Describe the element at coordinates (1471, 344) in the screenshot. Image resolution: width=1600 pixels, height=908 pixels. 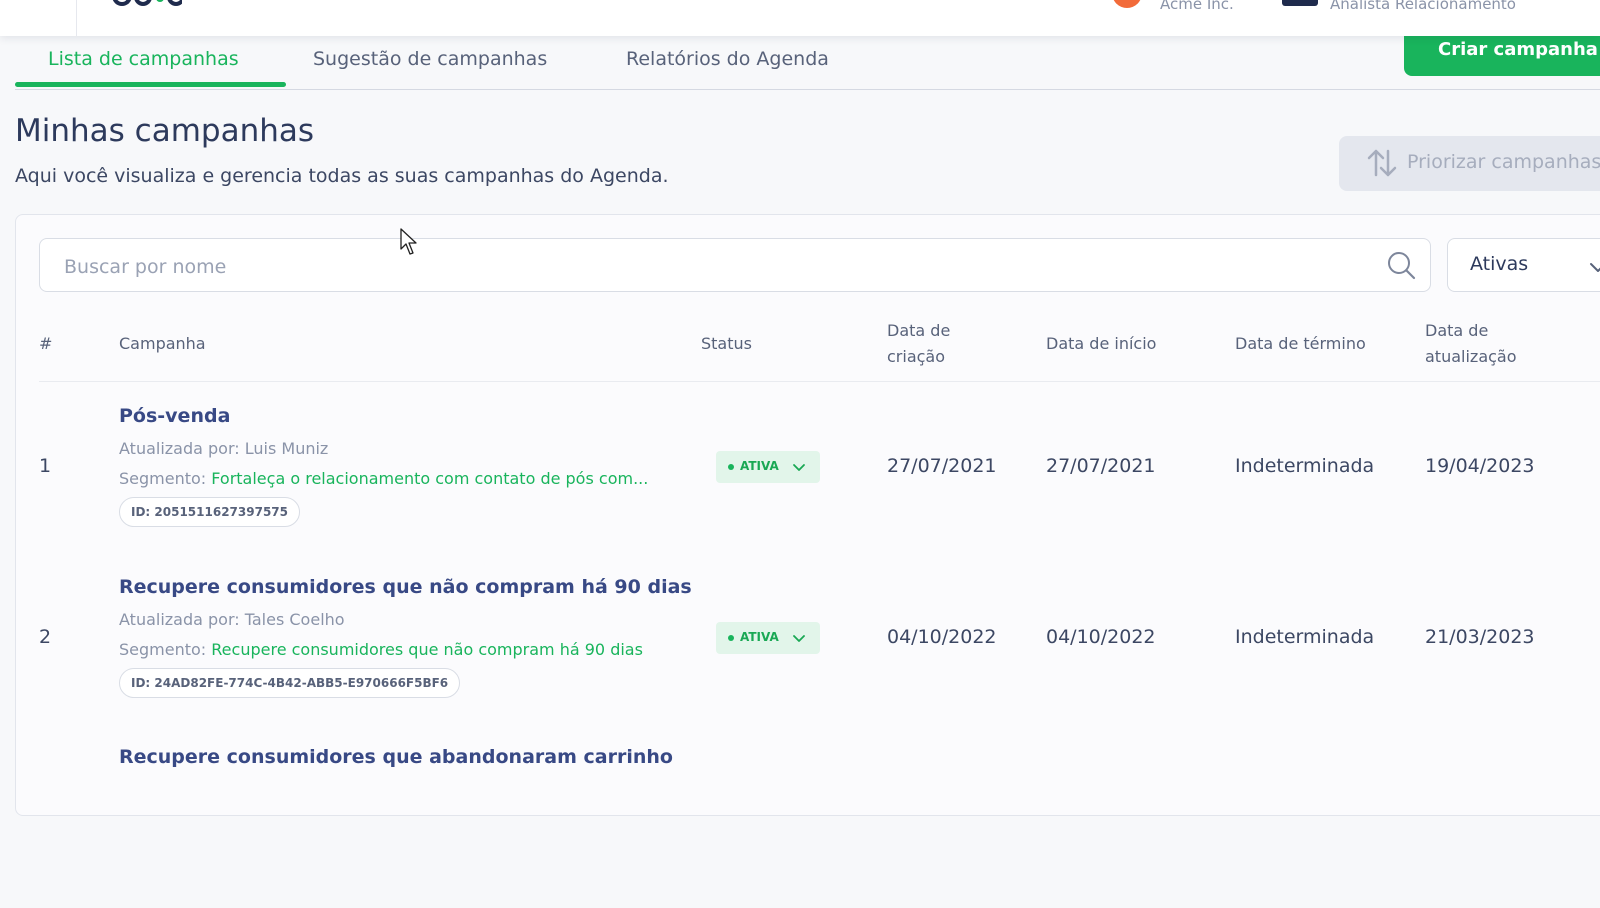
I see `column-header-updated: Data de atualização` at that location.